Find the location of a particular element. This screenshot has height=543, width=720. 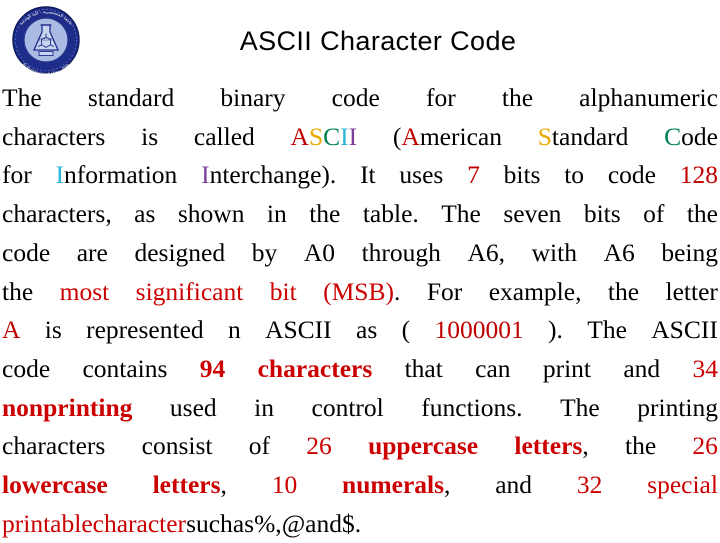

text-word: A0 is located at coordinates (319, 252).